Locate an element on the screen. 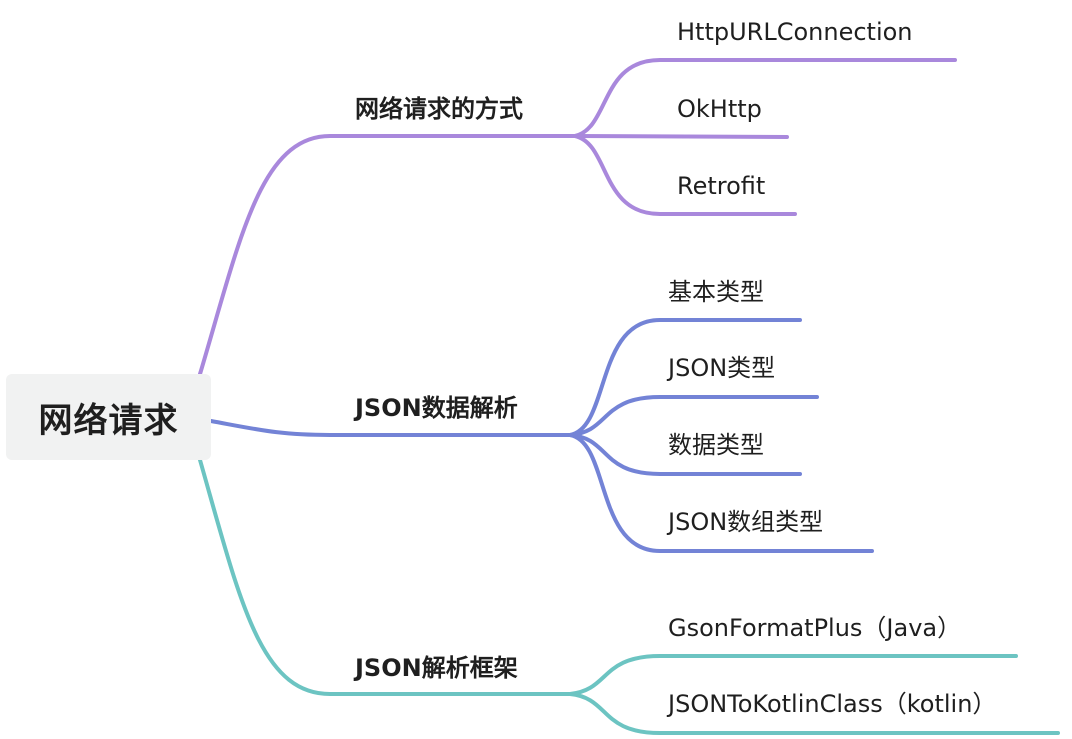 The height and width of the screenshot is (739, 1072). root-label: 网络请求 is located at coordinates (108, 420).